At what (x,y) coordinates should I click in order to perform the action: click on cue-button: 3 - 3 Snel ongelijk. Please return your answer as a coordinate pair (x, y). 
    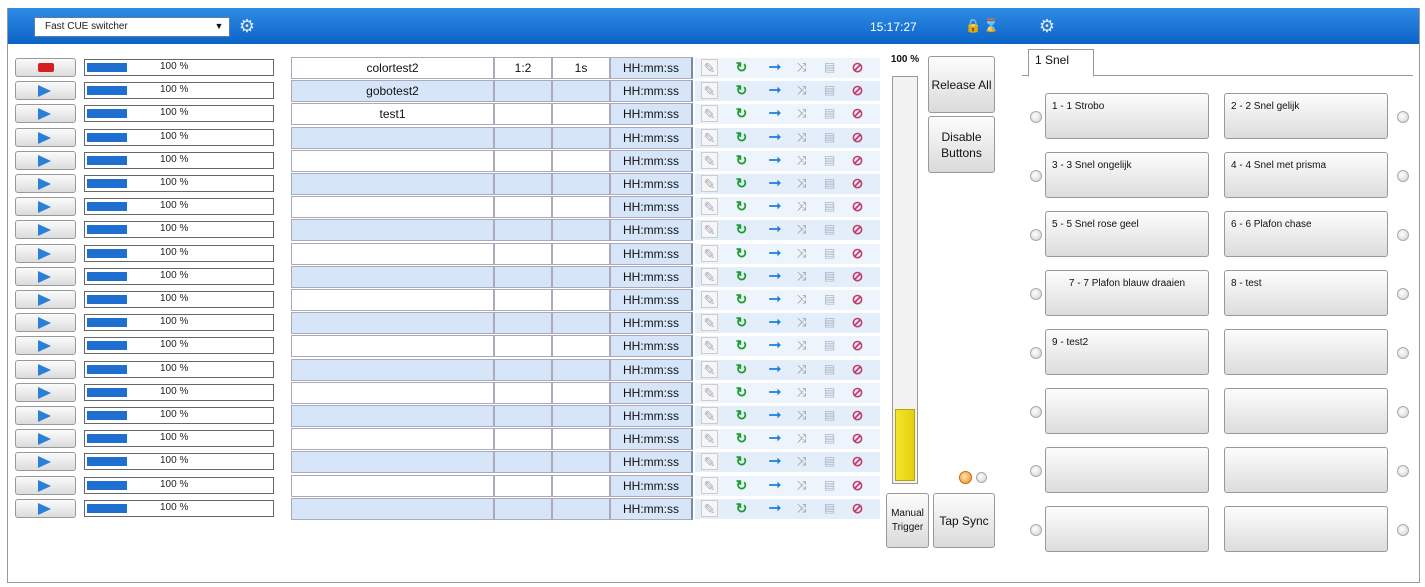
    Looking at the image, I should click on (1127, 175).